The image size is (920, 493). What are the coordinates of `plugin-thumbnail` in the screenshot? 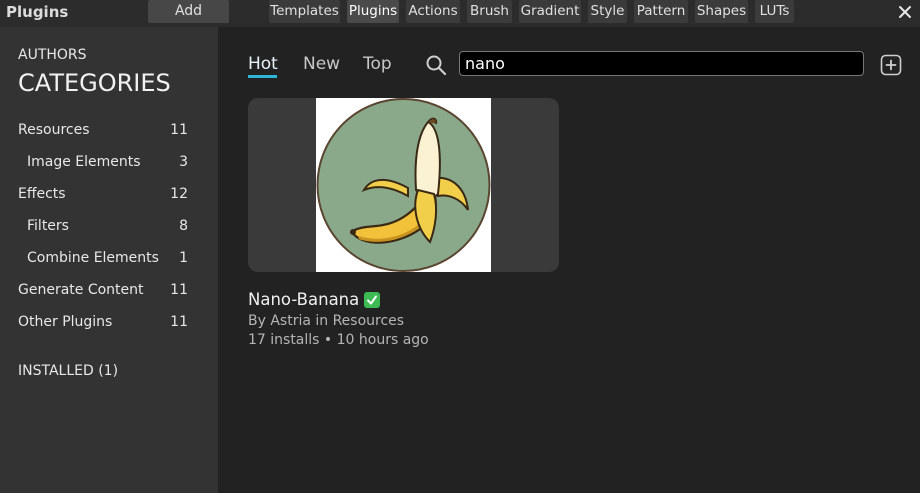 It's located at (403, 185).